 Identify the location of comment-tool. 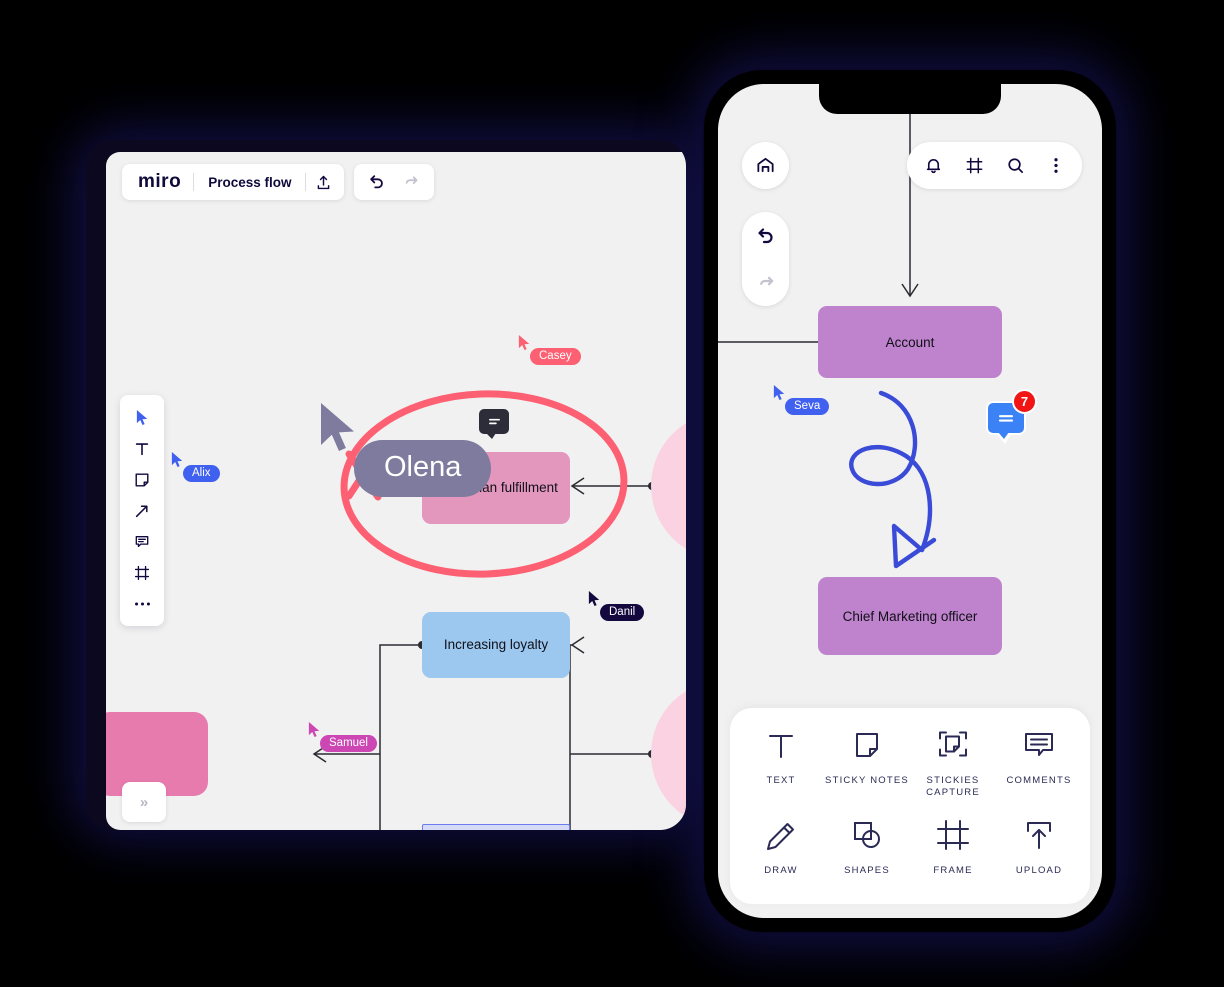
(142, 541).